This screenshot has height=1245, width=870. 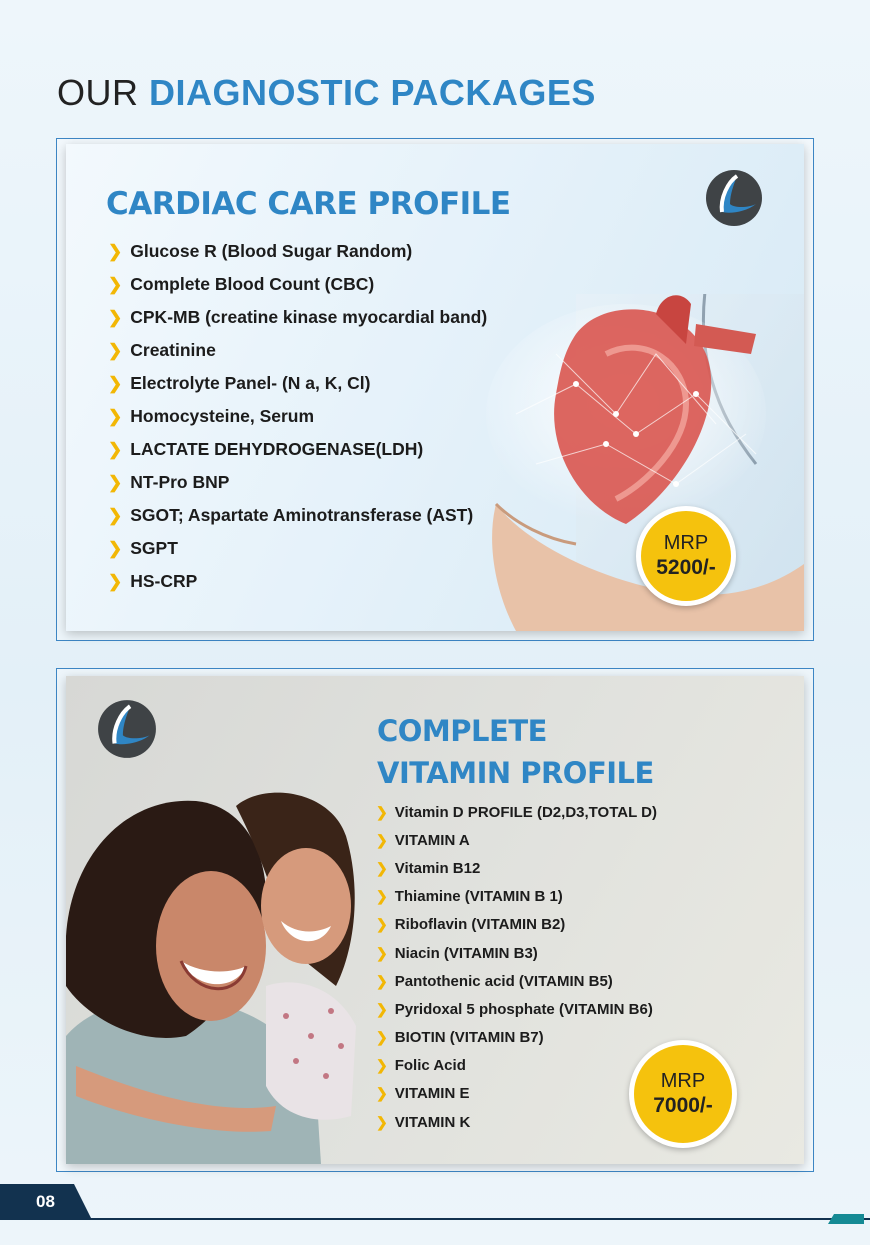 I want to click on vitamin-package-title: COMPLETE VITAMIN PROFILE, so click(x=537, y=752).